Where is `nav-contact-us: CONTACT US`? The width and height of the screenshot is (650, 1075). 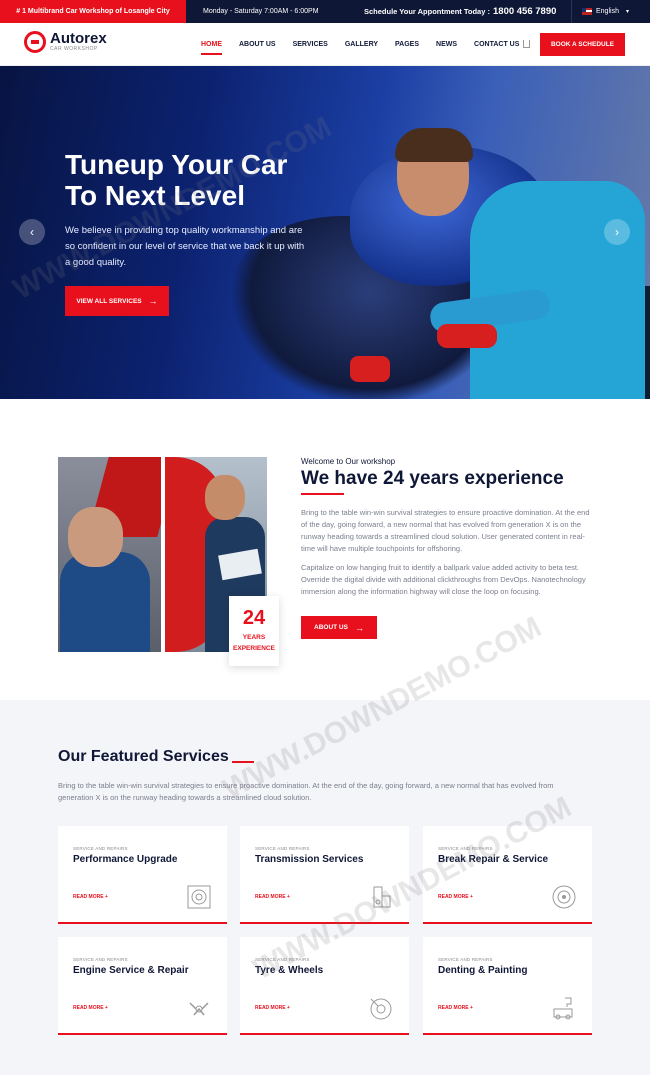 nav-contact-us: CONTACT US is located at coordinates (496, 44).